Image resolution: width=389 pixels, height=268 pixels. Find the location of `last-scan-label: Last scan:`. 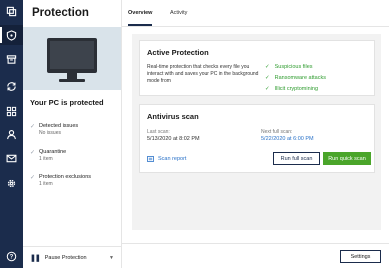

last-scan-label: Last scan: is located at coordinates (158, 132).